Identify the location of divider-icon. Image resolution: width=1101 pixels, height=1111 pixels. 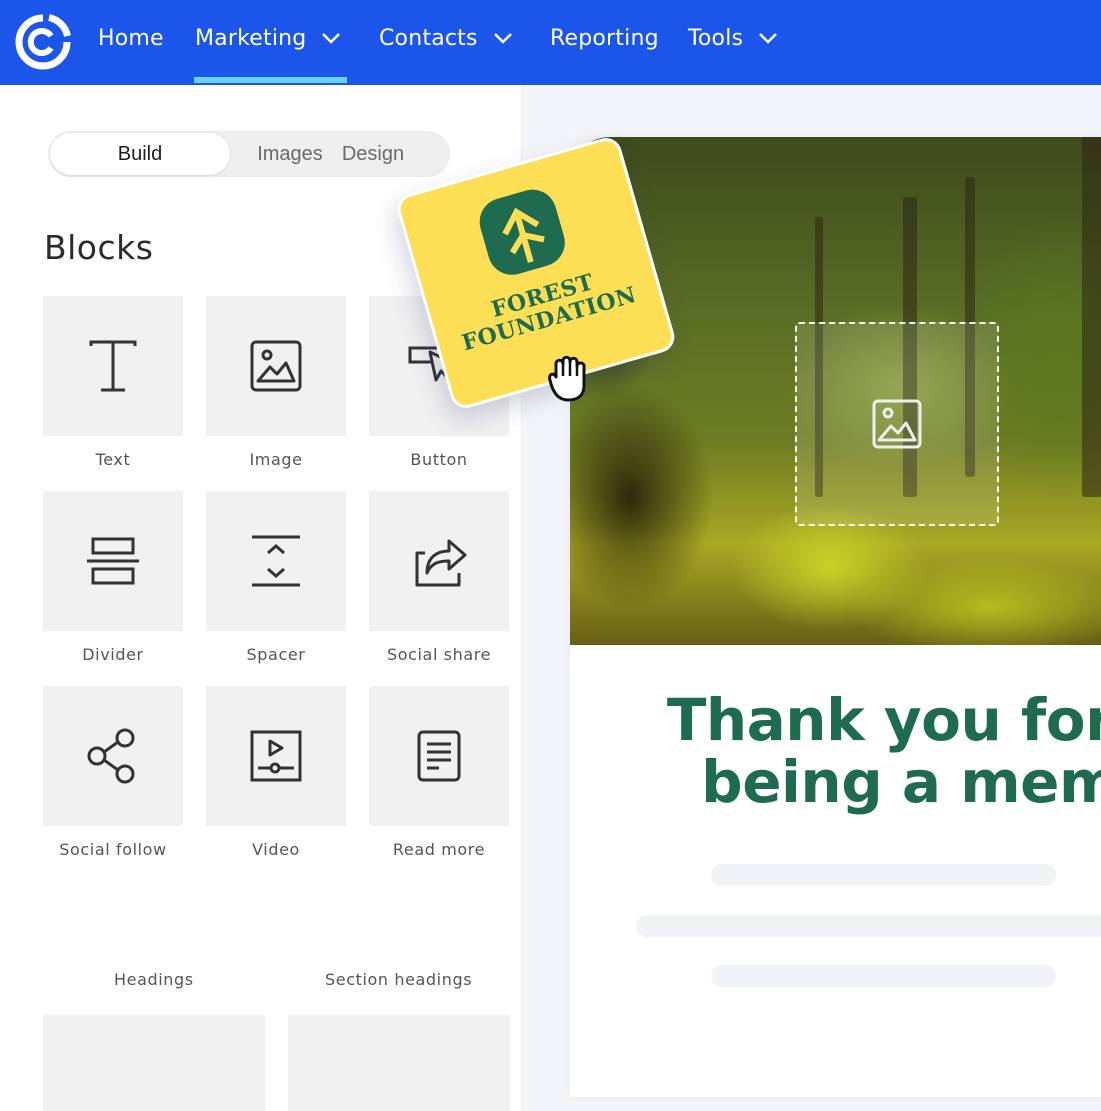
(113, 561).